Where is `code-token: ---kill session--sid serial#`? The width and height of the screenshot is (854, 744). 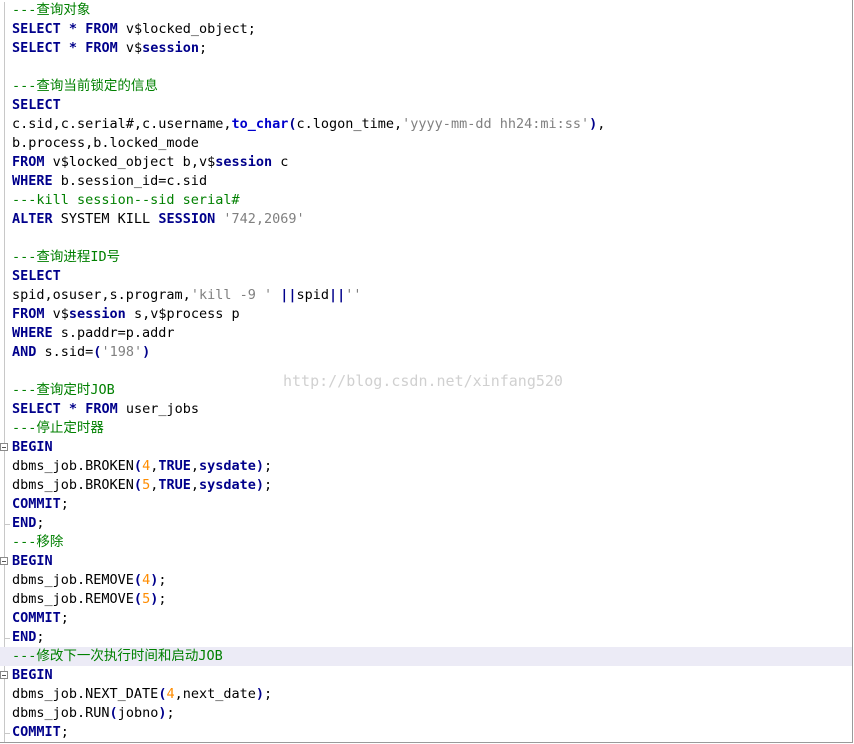
code-token: ---kill session--sid serial# is located at coordinates (126, 200).